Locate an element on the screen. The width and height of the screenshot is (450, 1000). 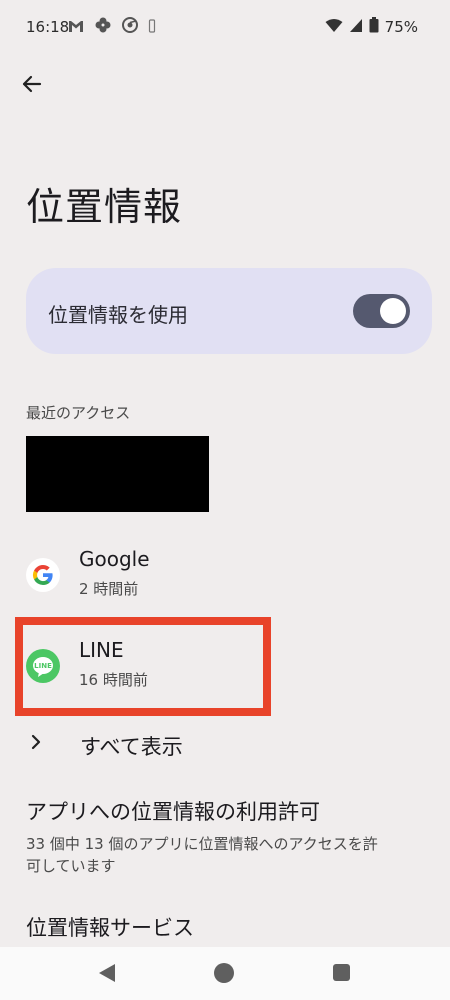
chevron-right-icon is located at coordinates (36, 744).